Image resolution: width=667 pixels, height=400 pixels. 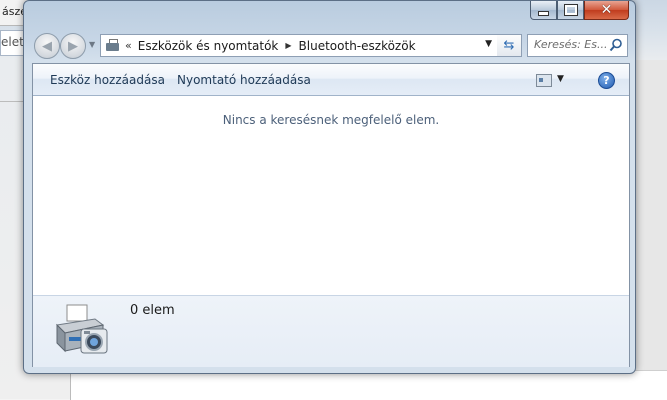 I want to click on maximize-icon, so click(x=570, y=10).